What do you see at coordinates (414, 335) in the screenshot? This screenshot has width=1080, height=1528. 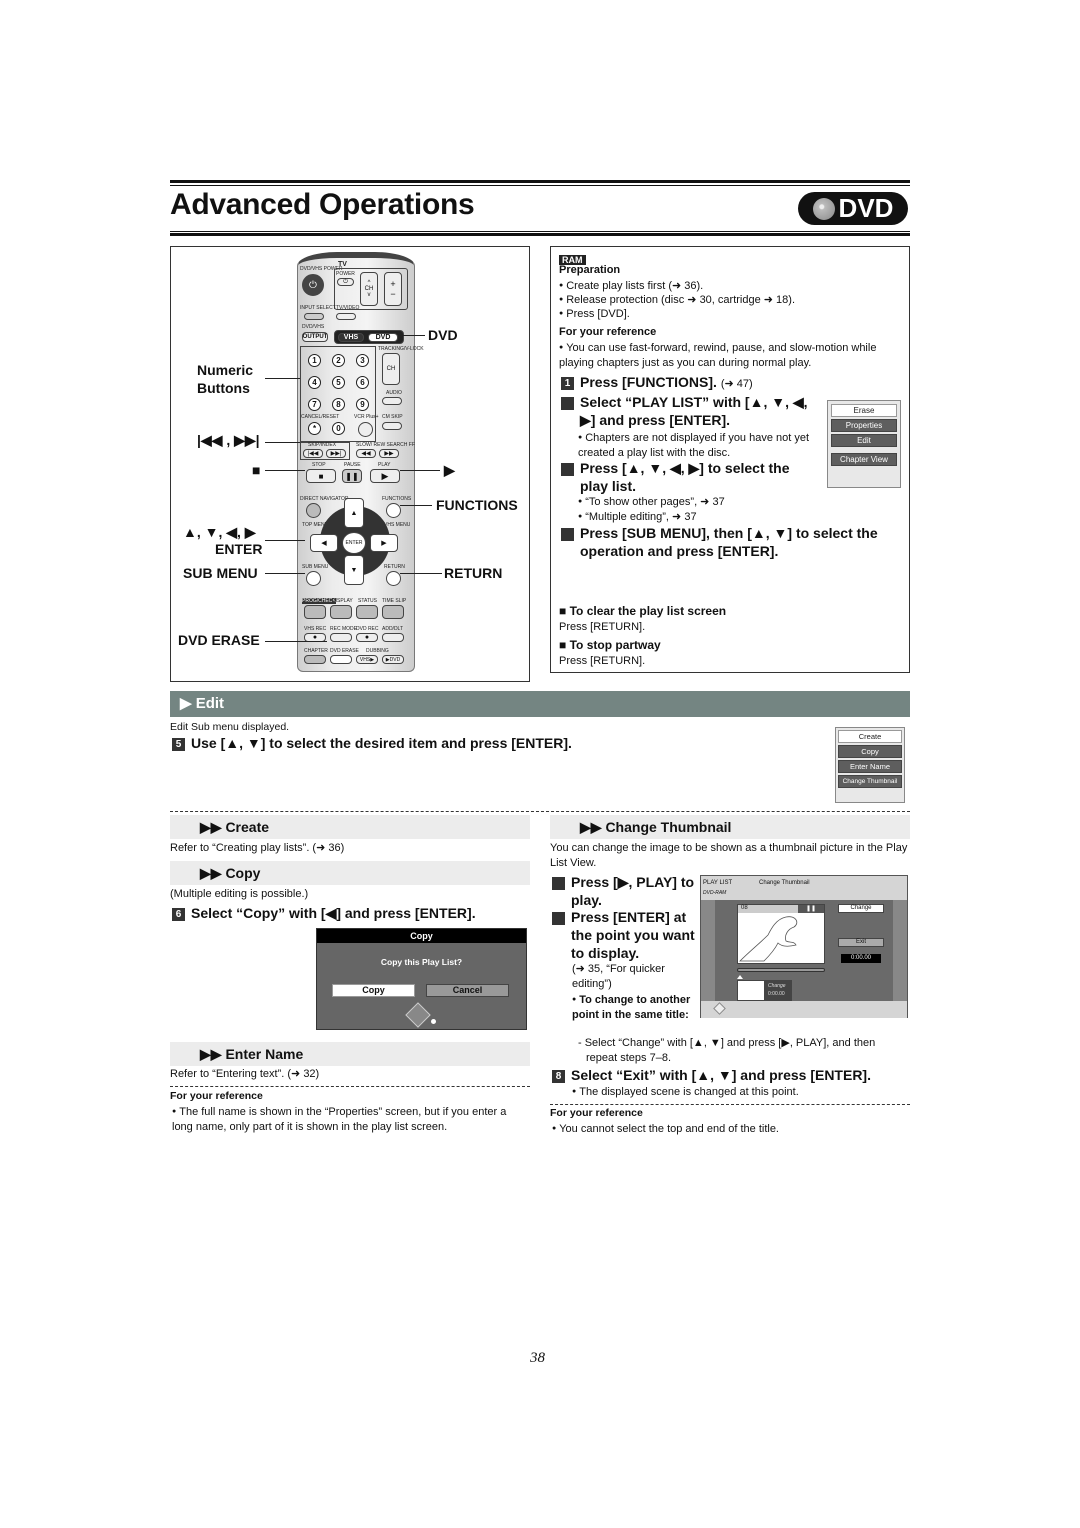 I see `callout-line-dvd` at bounding box center [414, 335].